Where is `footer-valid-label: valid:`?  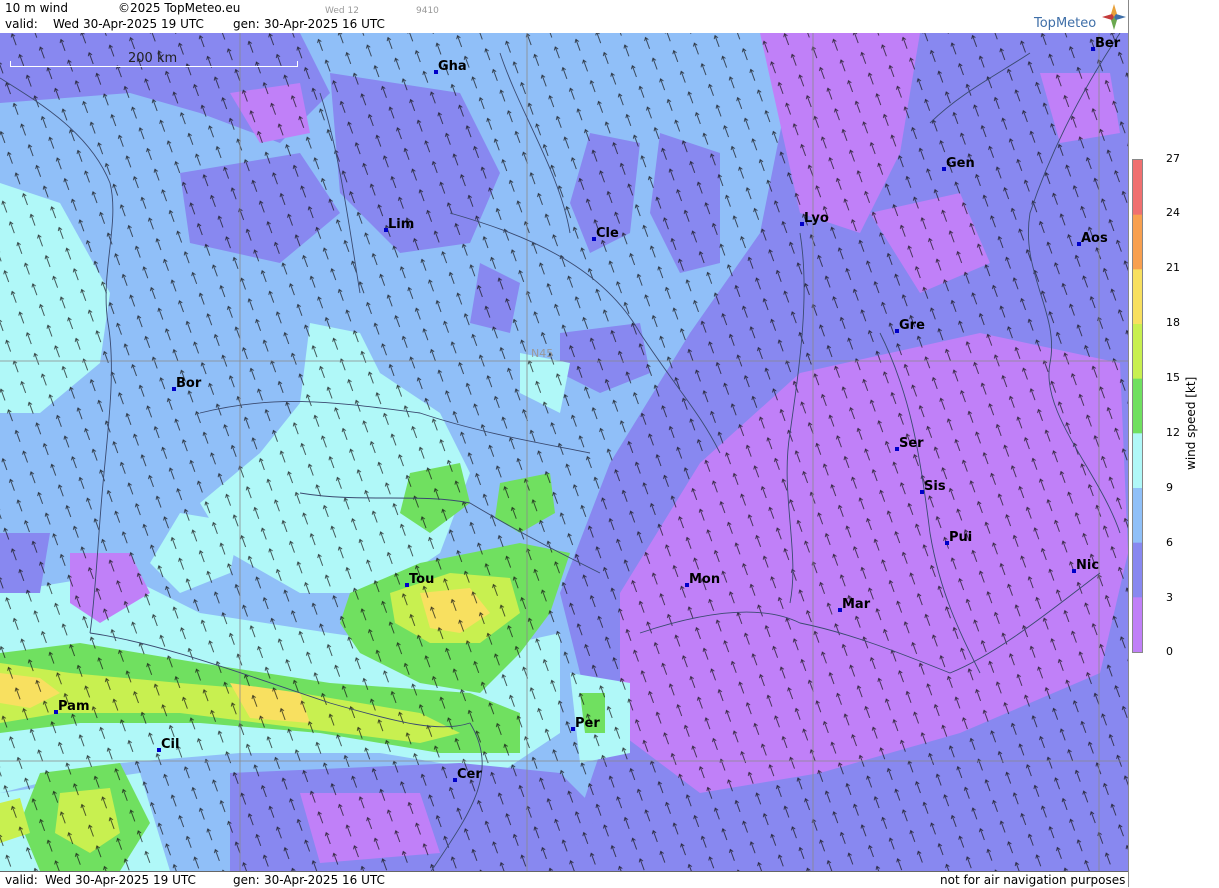
footer-valid-label: valid: is located at coordinates (21, 880).